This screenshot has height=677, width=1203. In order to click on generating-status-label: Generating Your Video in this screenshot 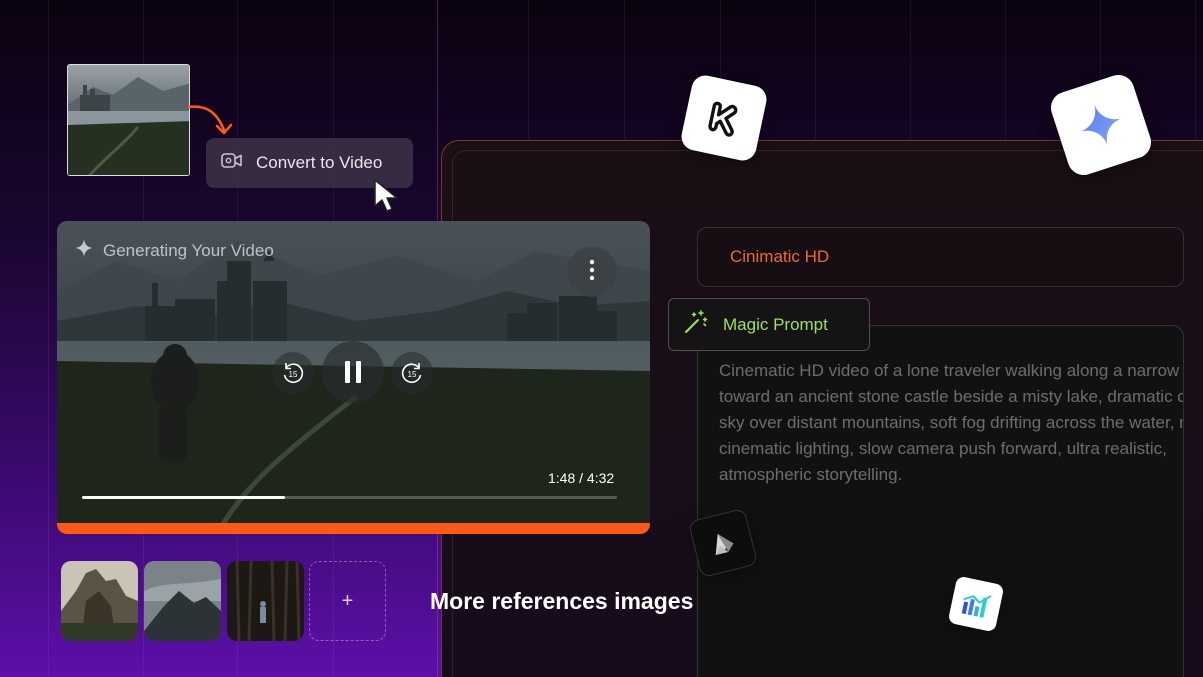, I will do `click(188, 250)`.